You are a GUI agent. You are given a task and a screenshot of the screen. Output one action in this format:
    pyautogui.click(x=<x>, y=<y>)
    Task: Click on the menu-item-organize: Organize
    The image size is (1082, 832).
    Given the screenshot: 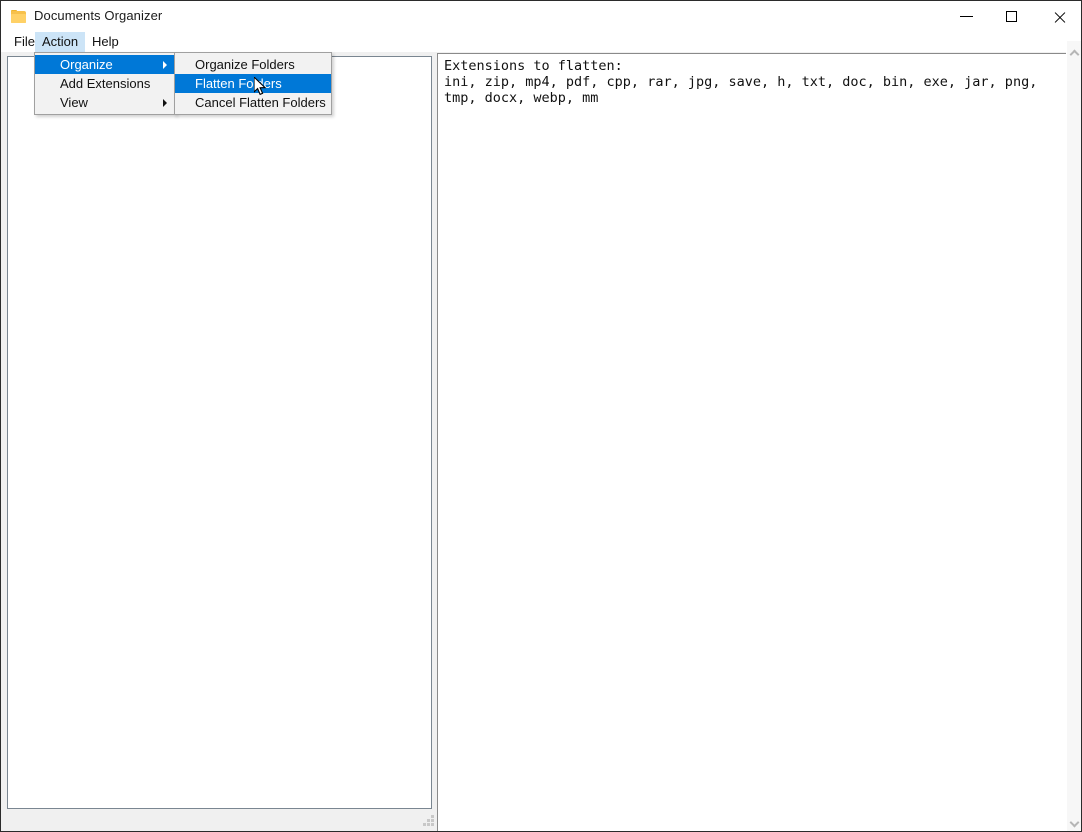 What is the action you would take?
    pyautogui.click(x=105, y=64)
    